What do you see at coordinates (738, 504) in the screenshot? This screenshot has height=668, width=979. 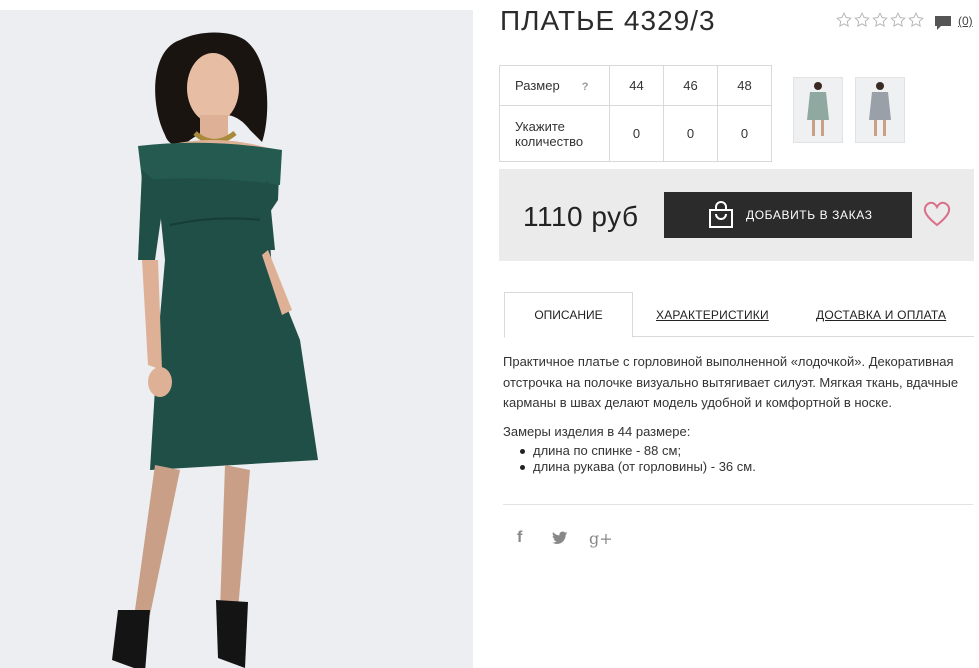 I see `divider` at bounding box center [738, 504].